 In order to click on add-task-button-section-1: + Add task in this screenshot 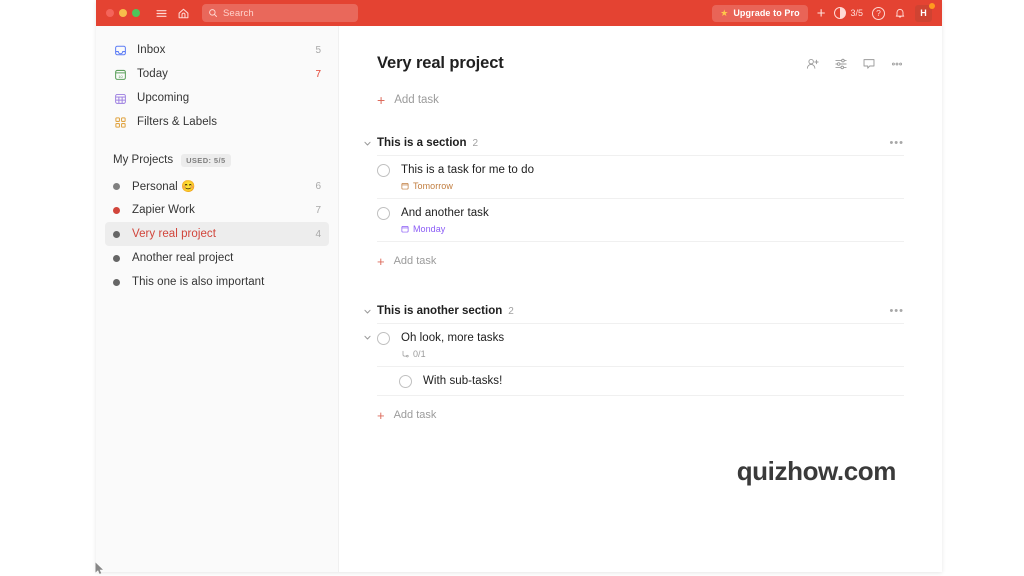, I will do `click(640, 261)`.